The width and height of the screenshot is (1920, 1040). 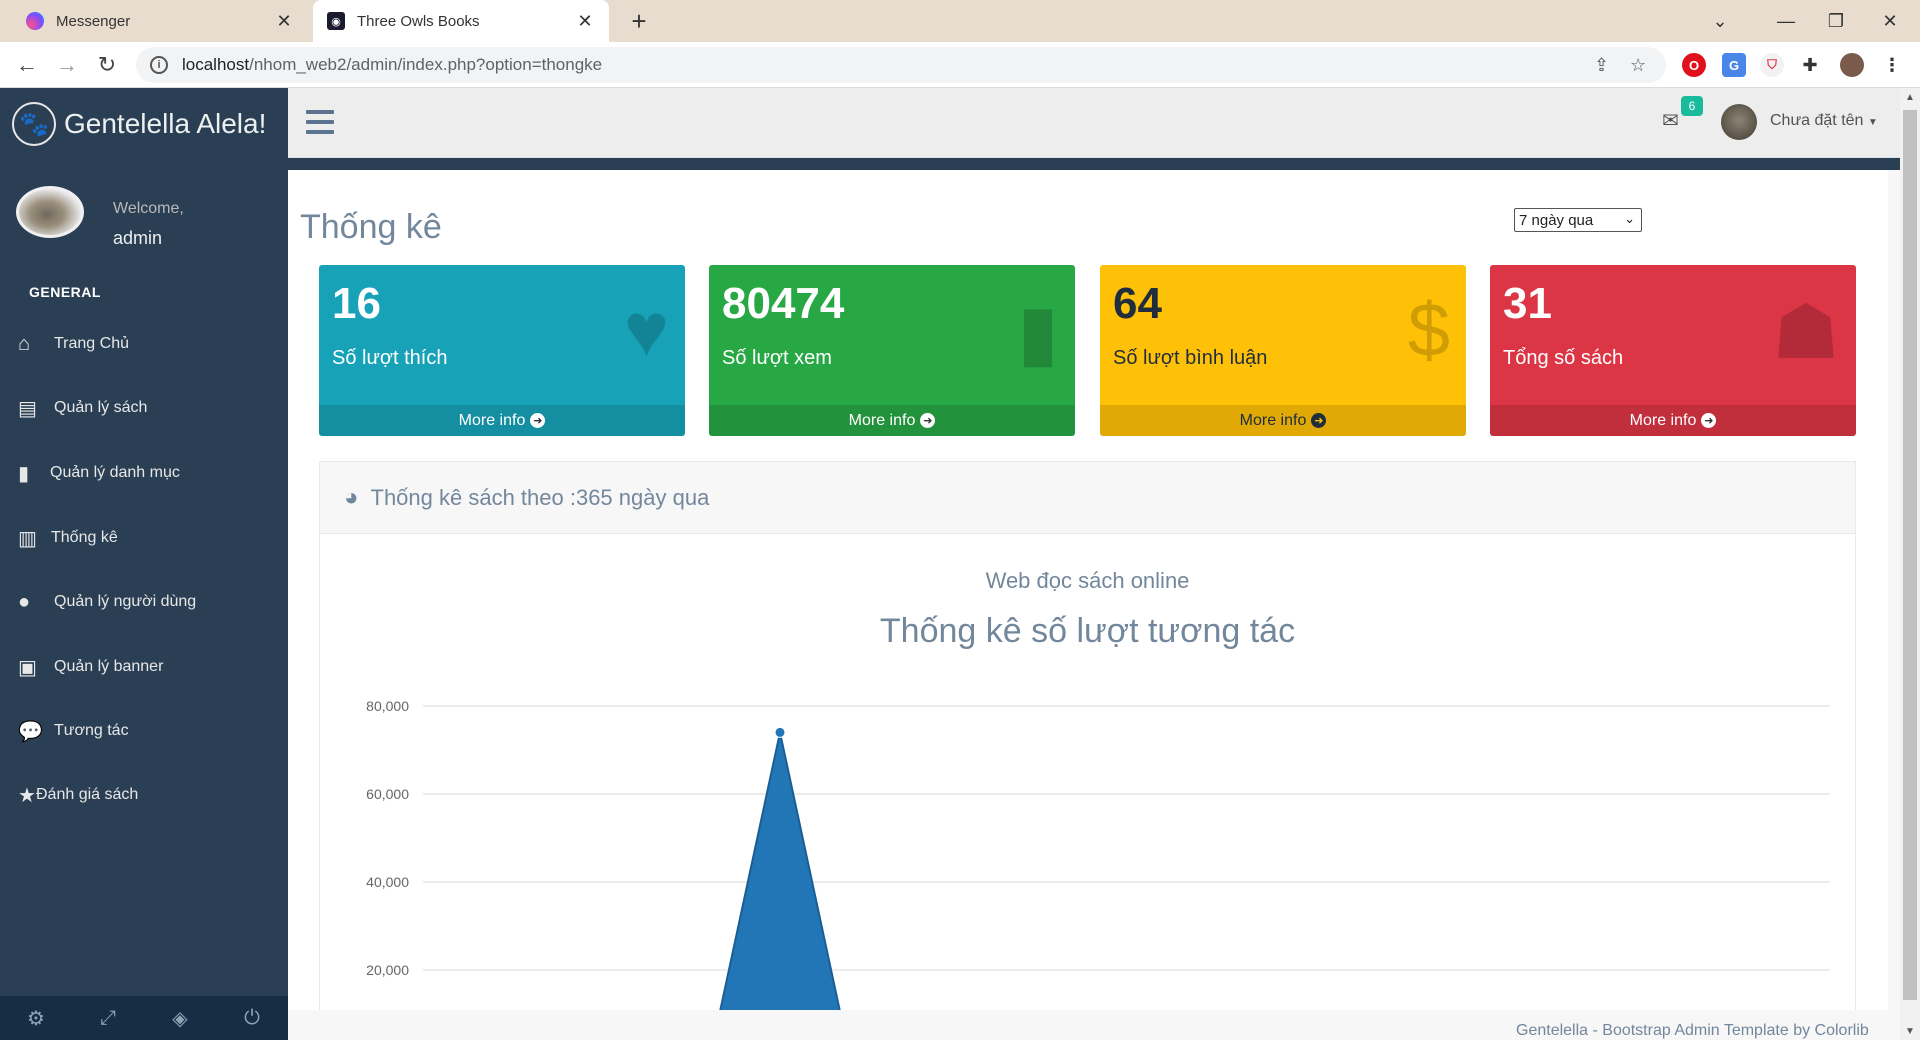 I want to click on sidebar-item-quan-ly-danh-muc: ▮ Quản lý danh mục, so click(x=144, y=473).